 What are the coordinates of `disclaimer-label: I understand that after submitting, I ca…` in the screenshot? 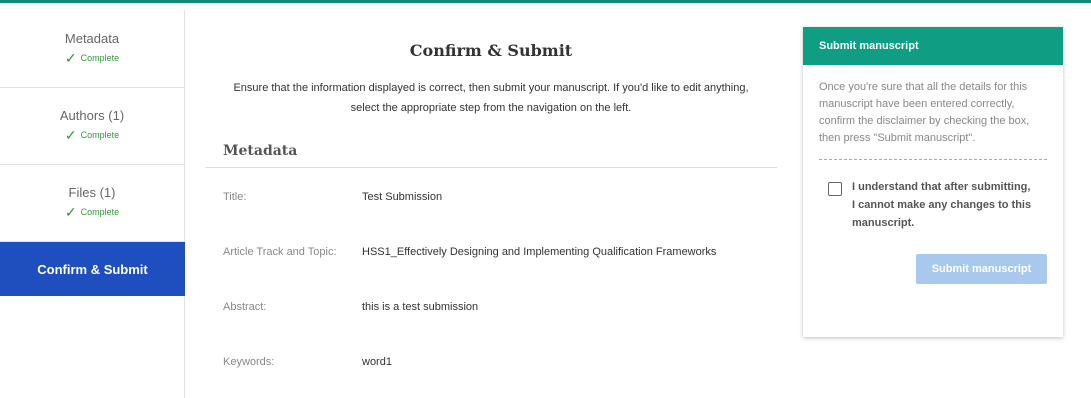 It's located at (942, 205).